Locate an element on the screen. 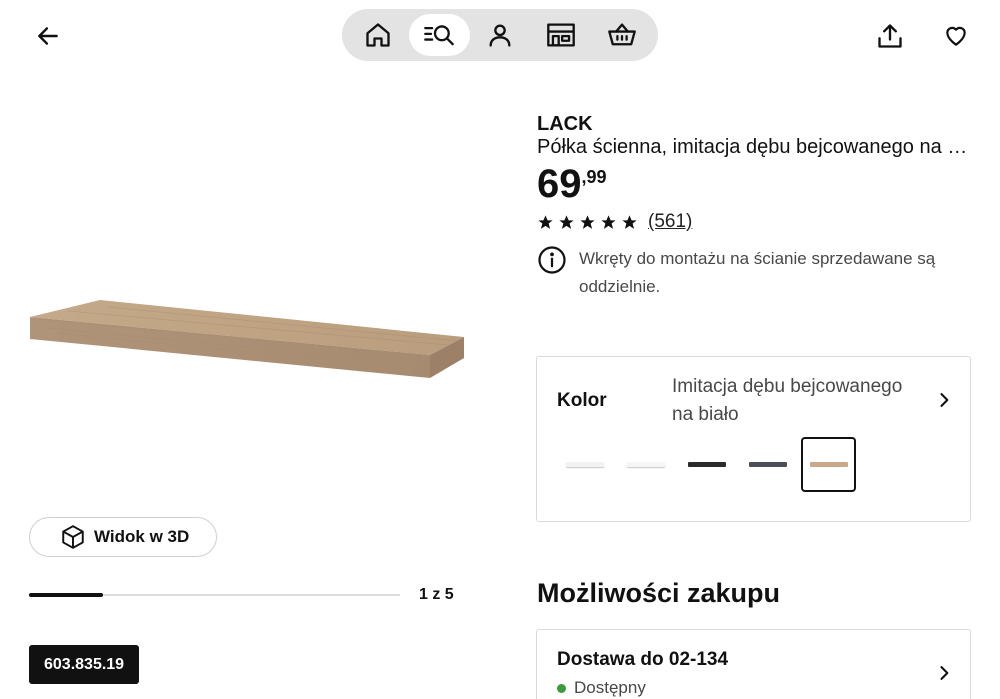  heart-icon is located at coordinates (956, 36).